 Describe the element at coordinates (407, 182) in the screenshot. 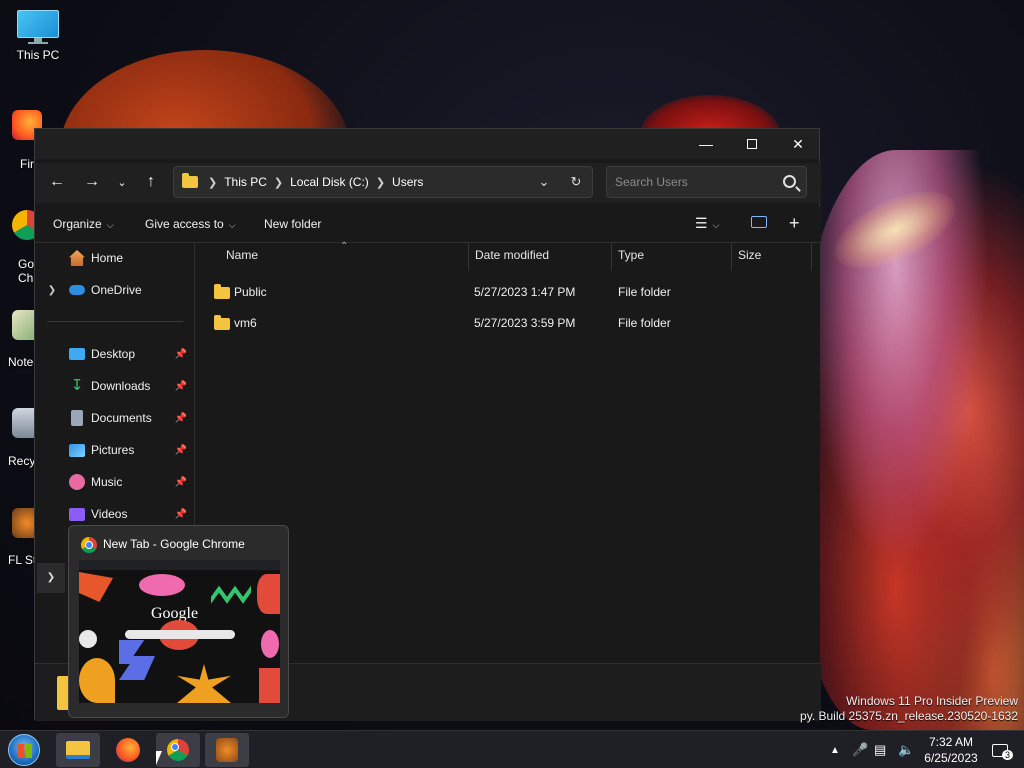

I see `breadcrumb-users: Users` at that location.